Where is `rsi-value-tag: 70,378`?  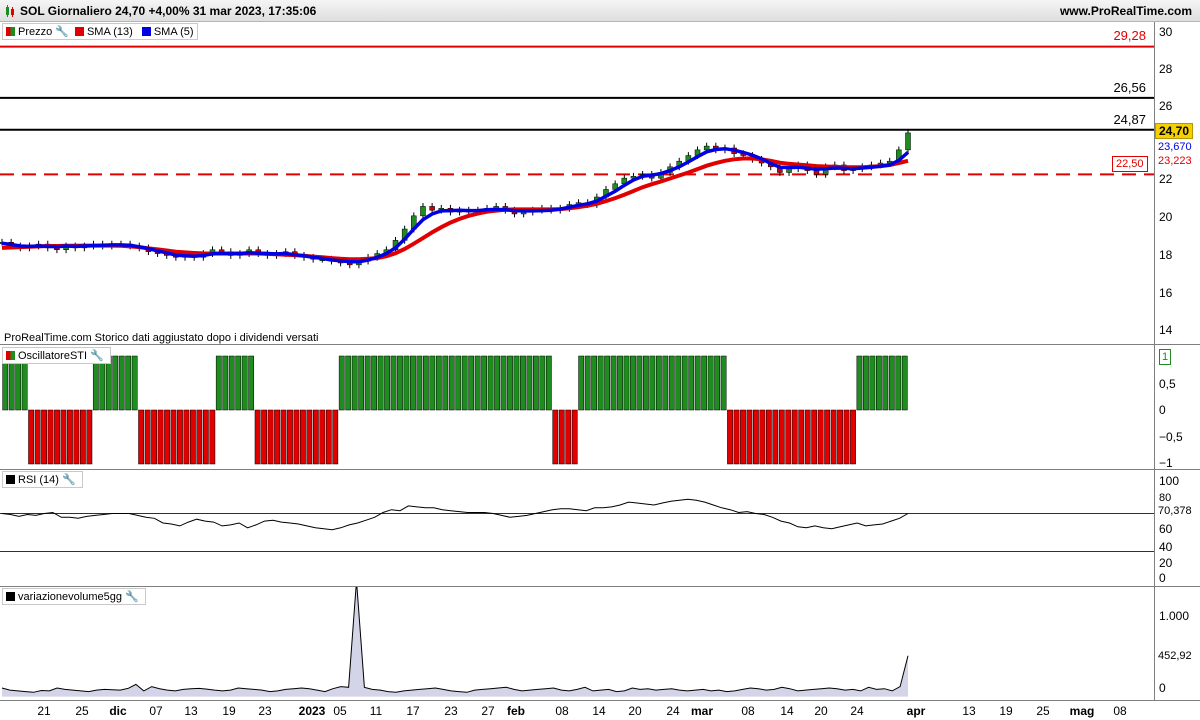 rsi-value-tag: 70,378 is located at coordinates (1175, 511).